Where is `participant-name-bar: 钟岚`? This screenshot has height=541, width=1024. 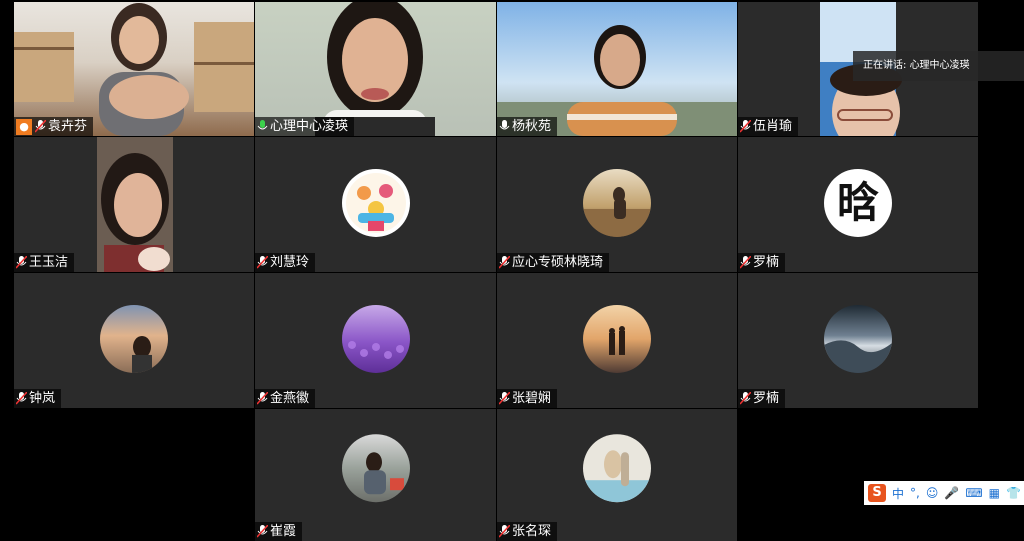 participant-name-bar: 钟岚 is located at coordinates (38, 398).